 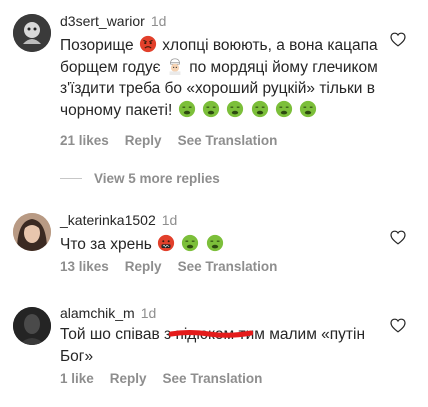 I want to click on comment-actions: 21 likes Reply See Translation, so click(x=176, y=140).